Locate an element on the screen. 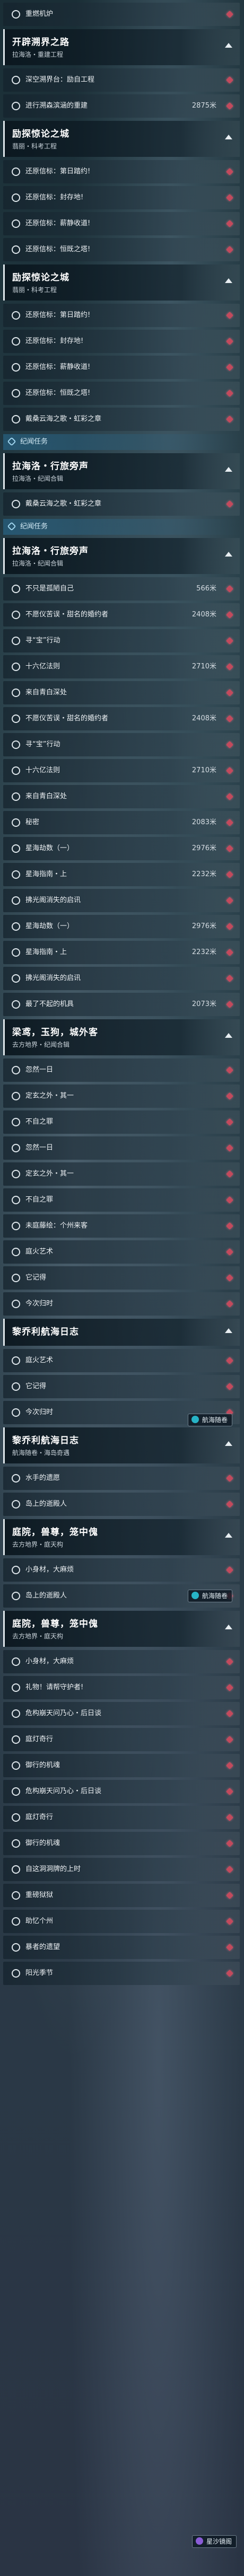 This screenshot has height=2576, width=244. quest-item-label: 助忆个州 is located at coordinates (40, 1921).